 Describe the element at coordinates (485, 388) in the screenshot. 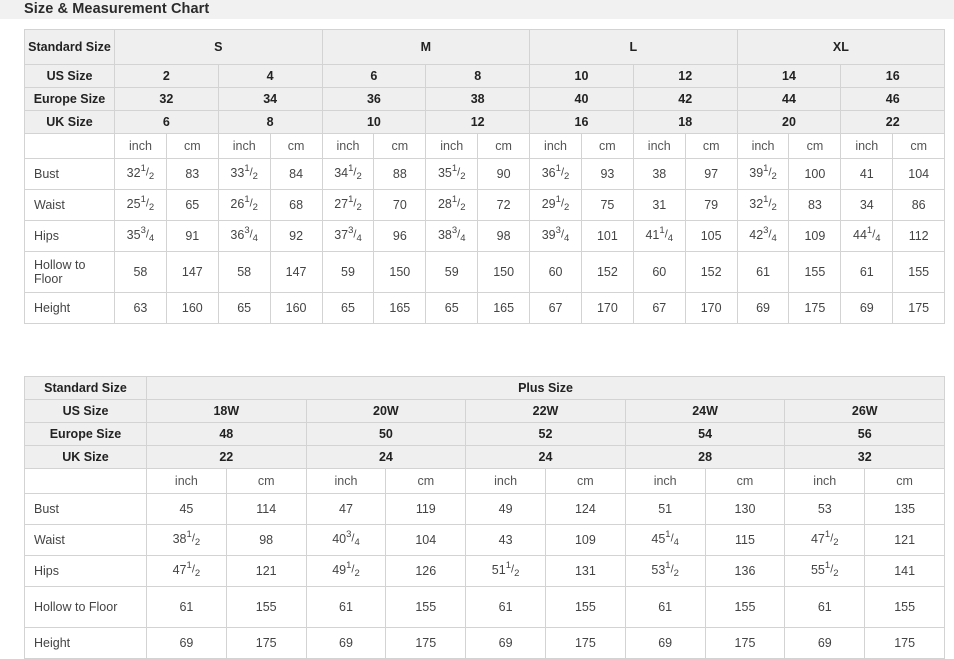

I see `plus-group-header-row: Standard Size Plus Size` at that location.